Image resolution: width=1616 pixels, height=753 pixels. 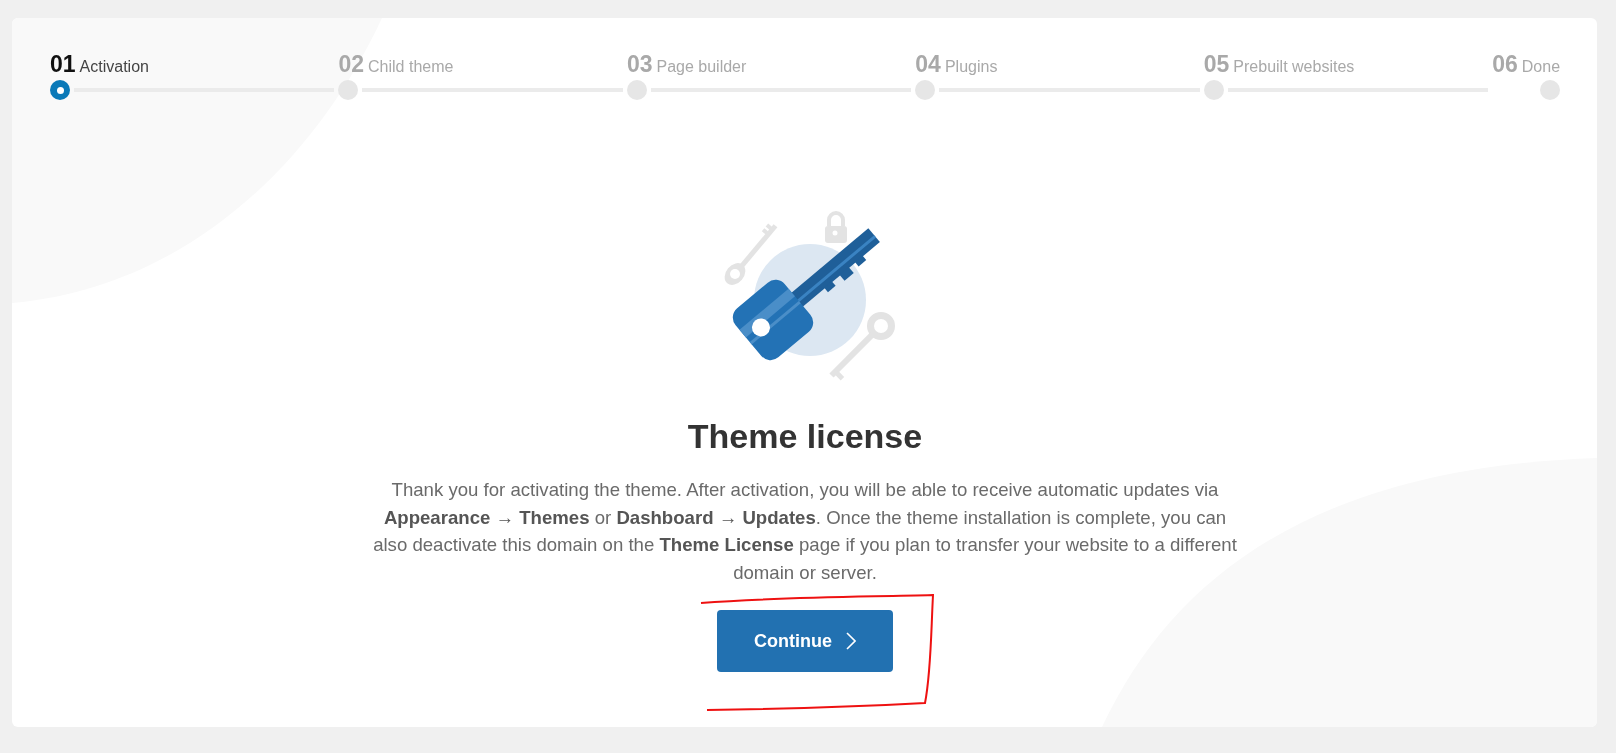 What do you see at coordinates (805, 641) in the screenshot?
I see `continue-button: Continue` at bounding box center [805, 641].